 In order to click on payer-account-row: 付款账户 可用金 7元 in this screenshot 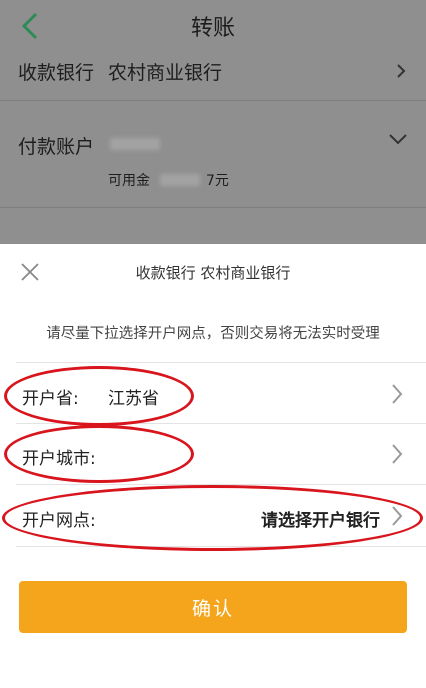, I will do `click(213, 157)`.